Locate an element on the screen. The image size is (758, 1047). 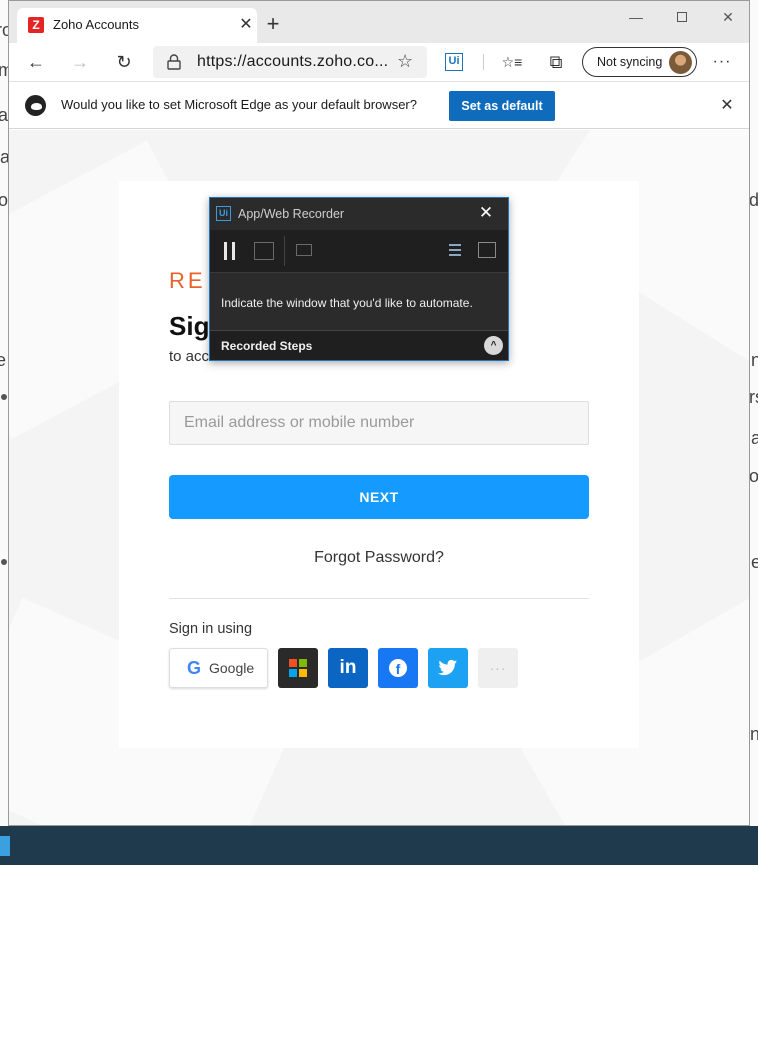
sign-in-using-label: Sign in using is located at coordinates (211, 629).